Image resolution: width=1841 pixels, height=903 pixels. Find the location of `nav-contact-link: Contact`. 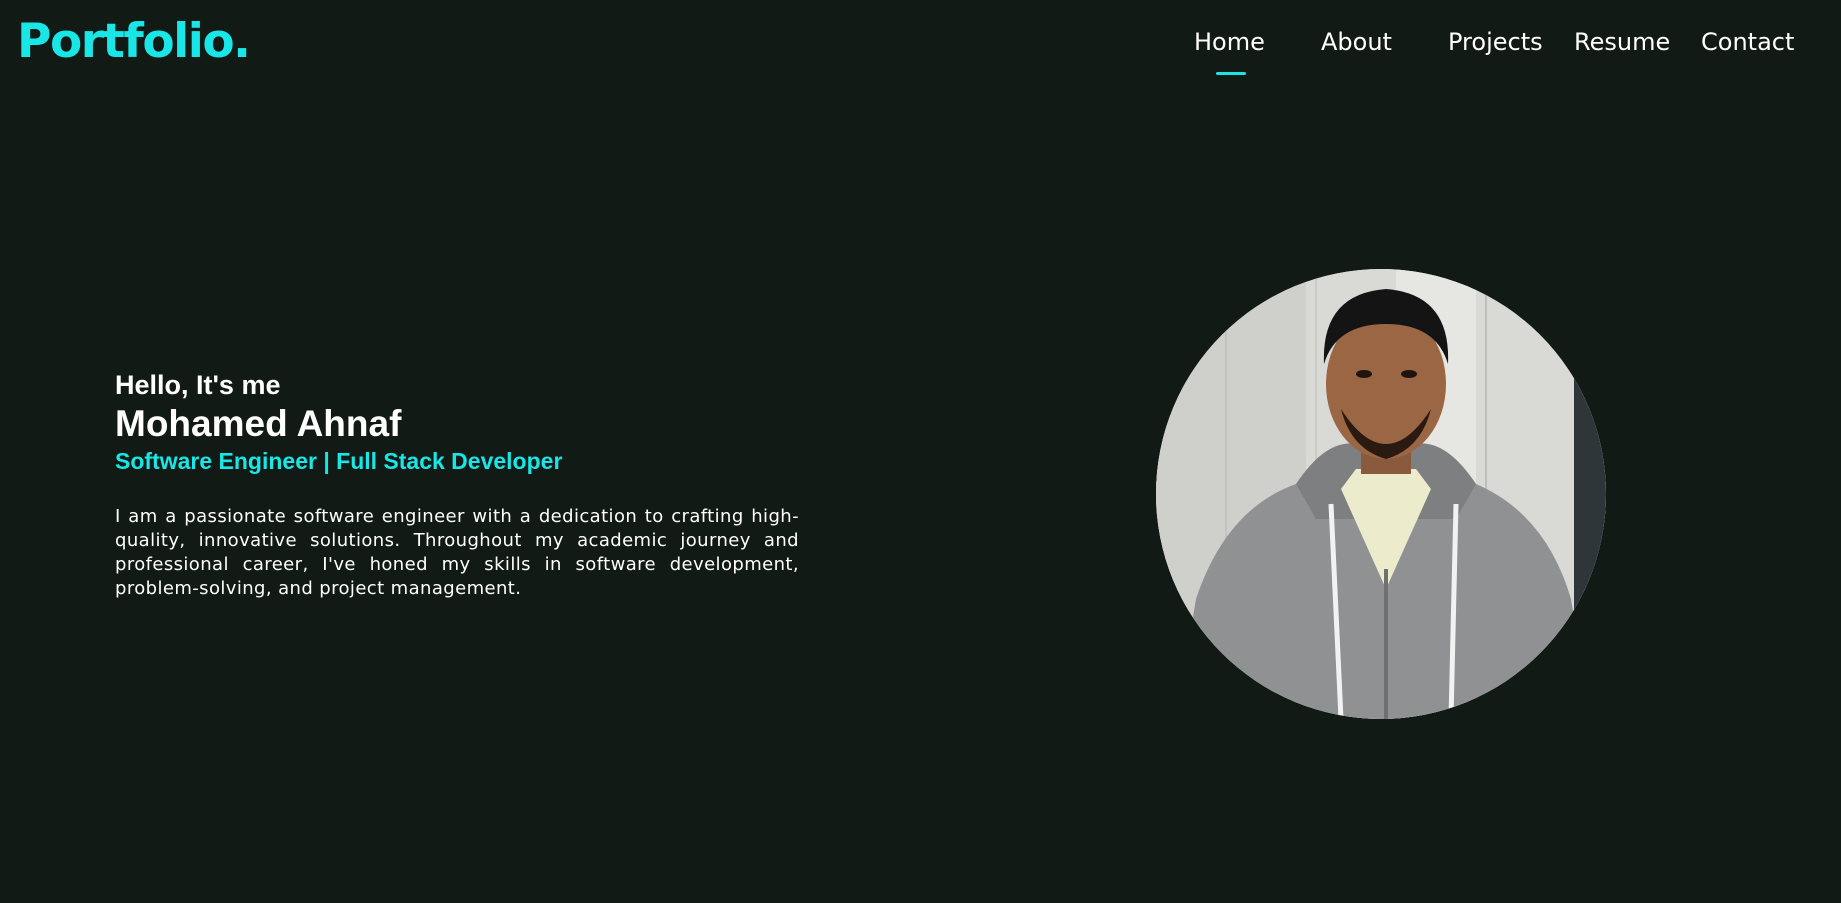

nav-contact-link: Contact is located at coordinates (1747, 42).